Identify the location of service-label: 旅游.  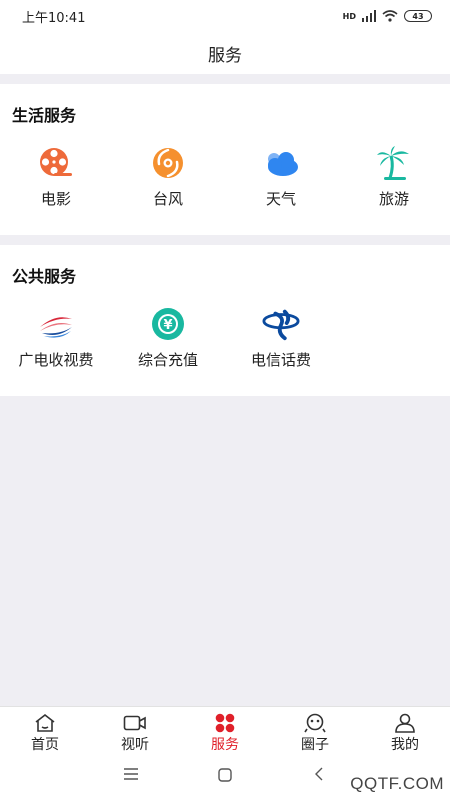
(393, 199).